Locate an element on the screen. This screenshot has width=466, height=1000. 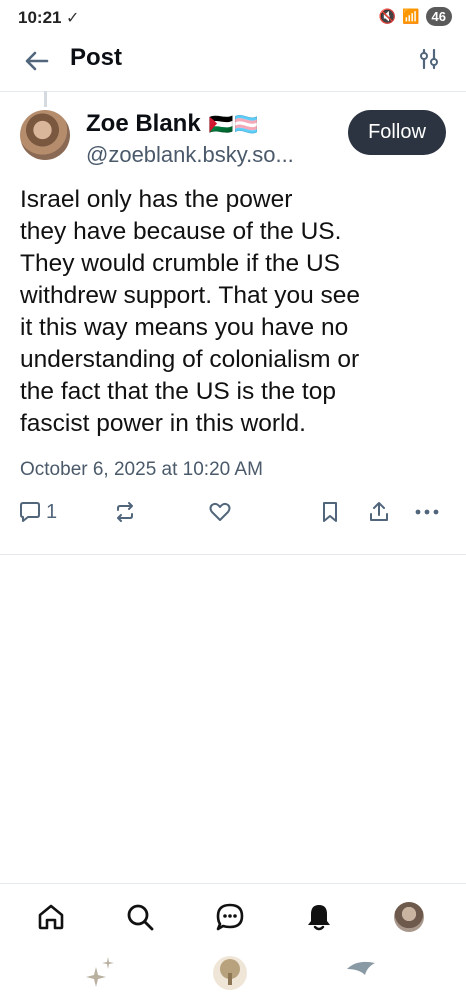
nav-divider is located at coordinates (233, 883).